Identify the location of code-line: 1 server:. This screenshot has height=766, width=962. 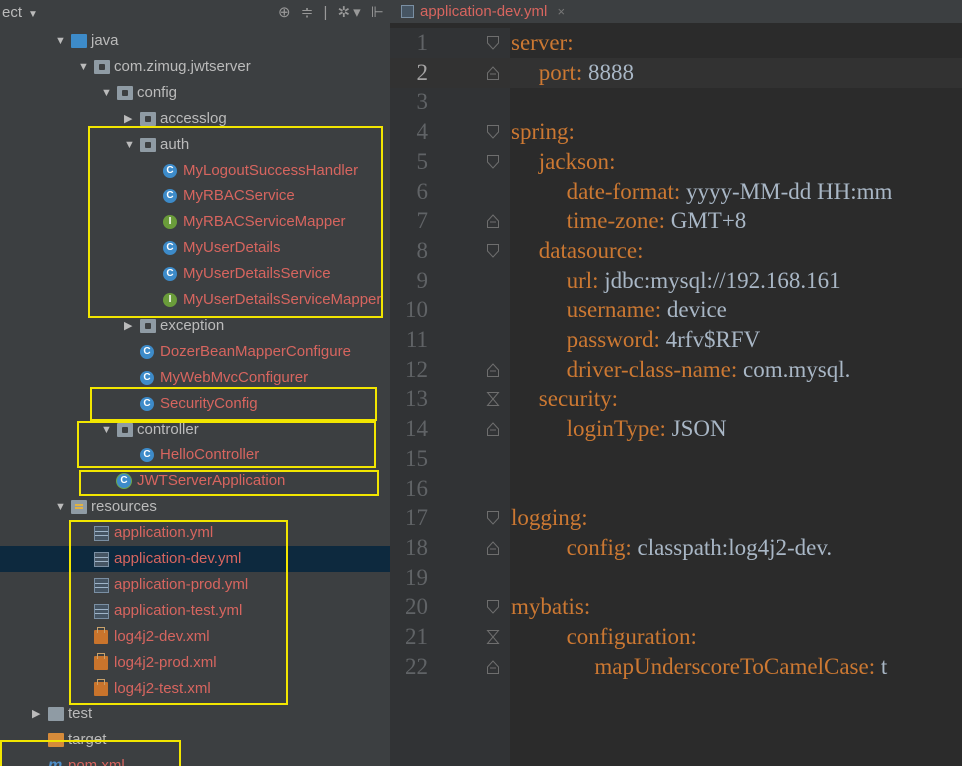
(676, 43).